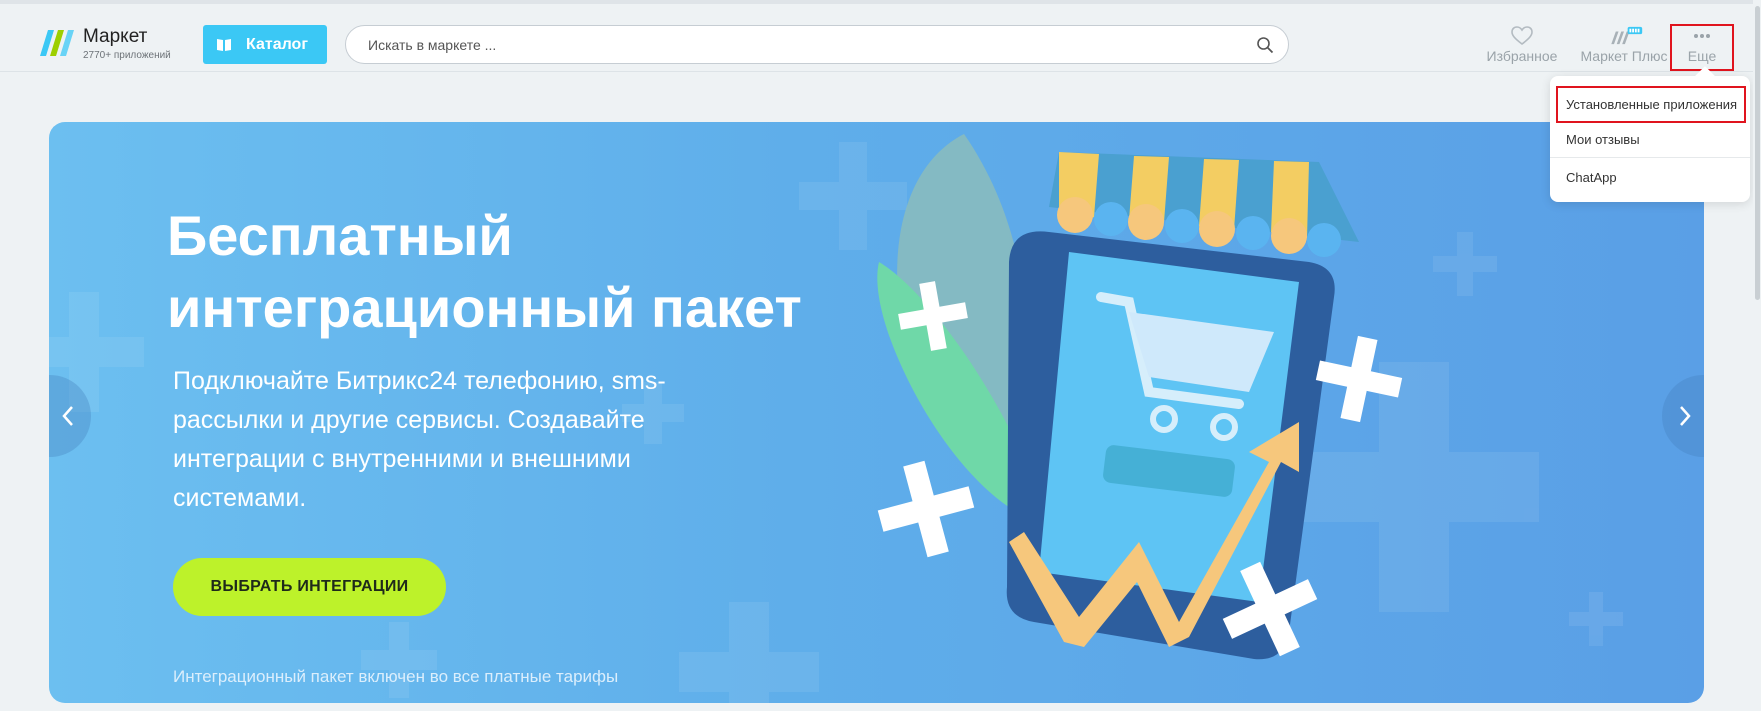 This screenshot has height=711, width=1761. What do you see at coordinates (1650, 177) in the screenshot?
I see `menu-item-chatapp: ChatApp` at bounding box center [1650, 177].